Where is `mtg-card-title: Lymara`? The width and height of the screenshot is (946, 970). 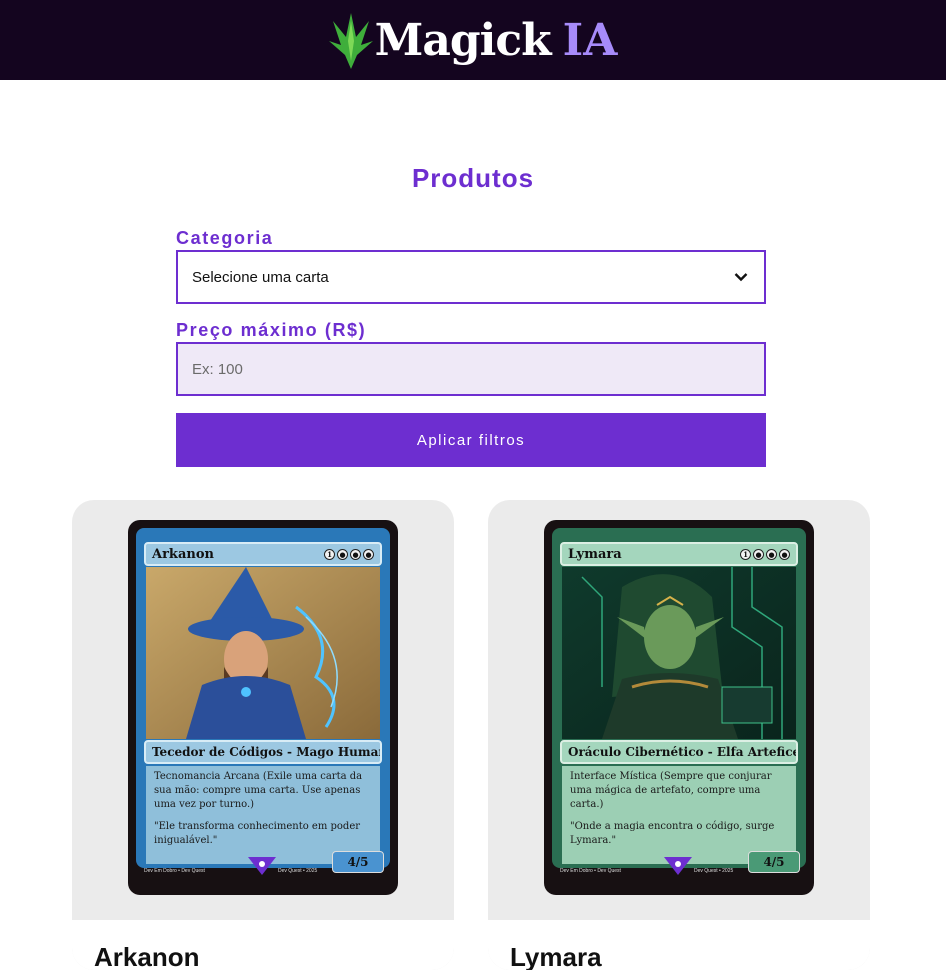
mtg-card-title: Lymara is located at coordinates (595, 554).